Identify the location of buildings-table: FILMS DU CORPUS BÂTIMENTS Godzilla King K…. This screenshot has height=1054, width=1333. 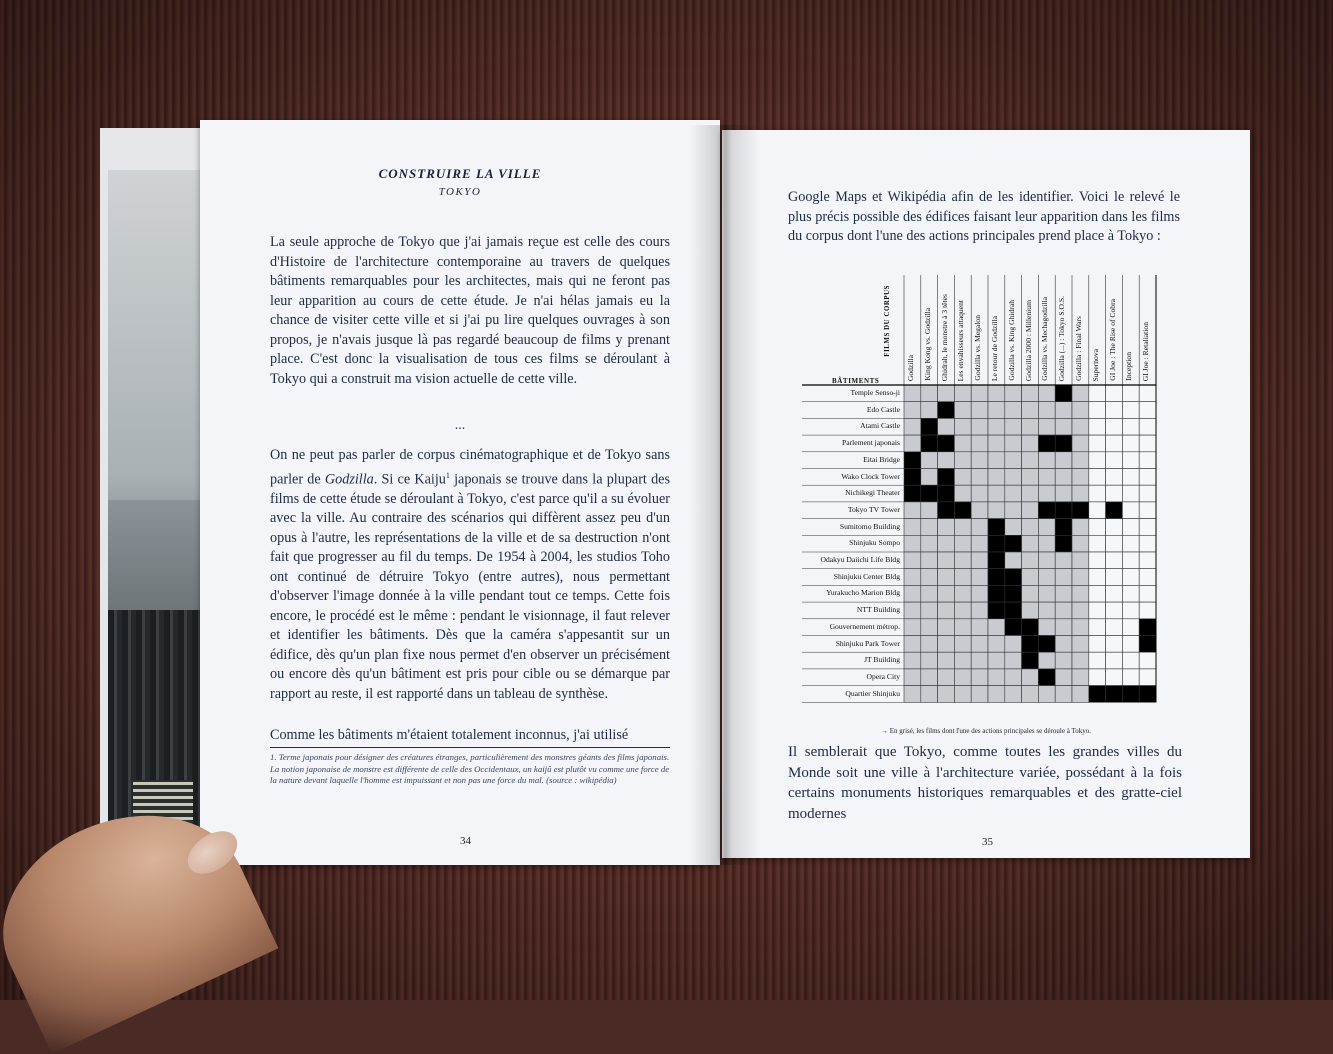
(982, 493).